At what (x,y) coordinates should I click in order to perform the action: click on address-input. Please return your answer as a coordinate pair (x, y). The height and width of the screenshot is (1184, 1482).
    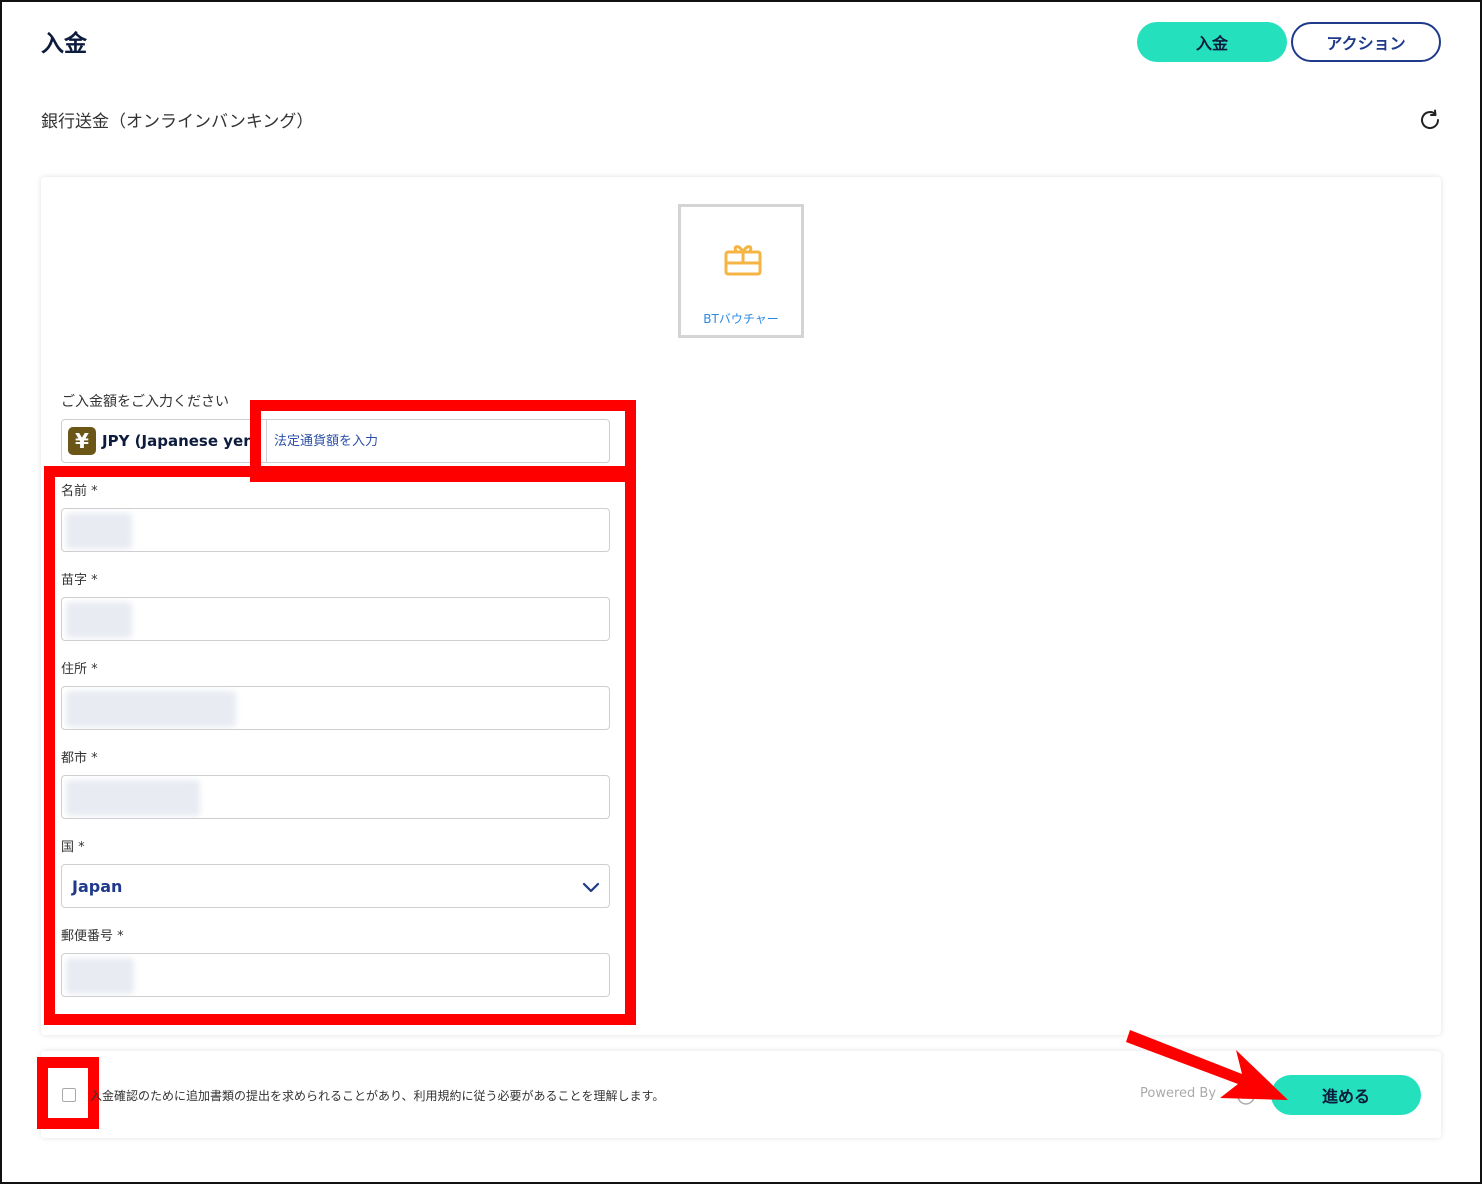
    Looking at the image, I should click on (335, 708).